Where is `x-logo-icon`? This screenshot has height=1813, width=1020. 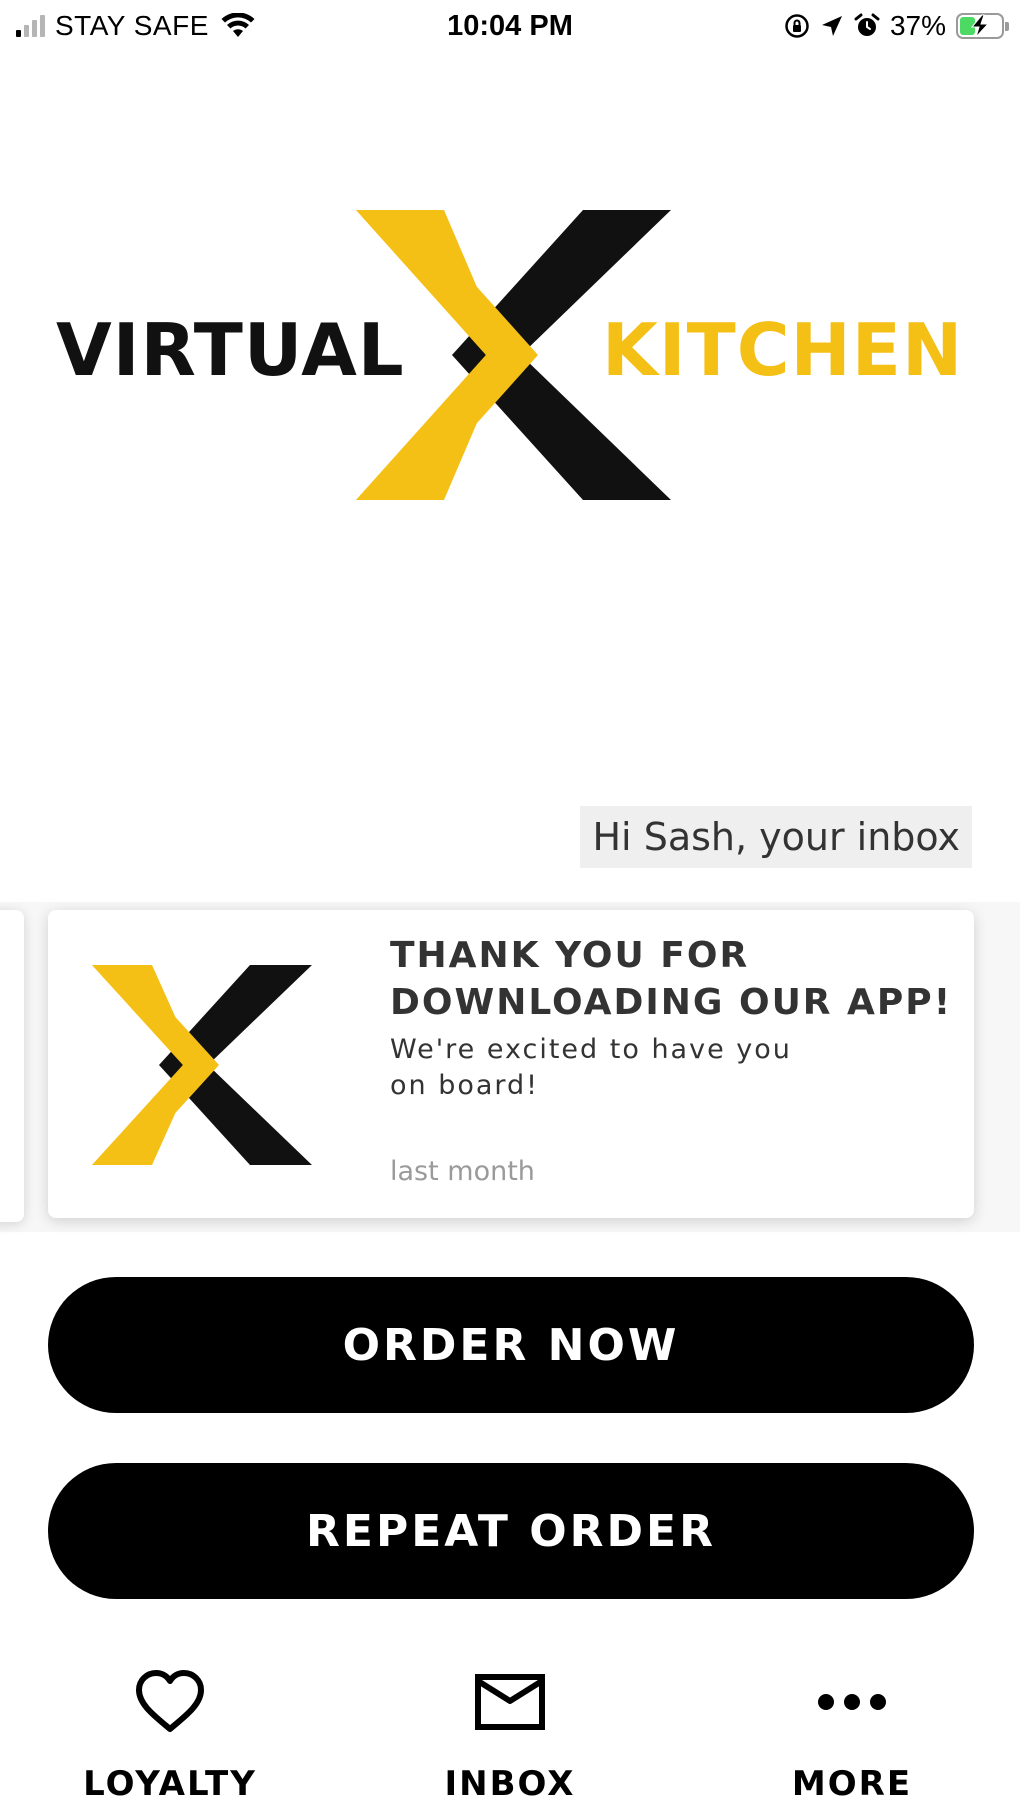
x-logo-icon is located at coordinates (202, 1065).